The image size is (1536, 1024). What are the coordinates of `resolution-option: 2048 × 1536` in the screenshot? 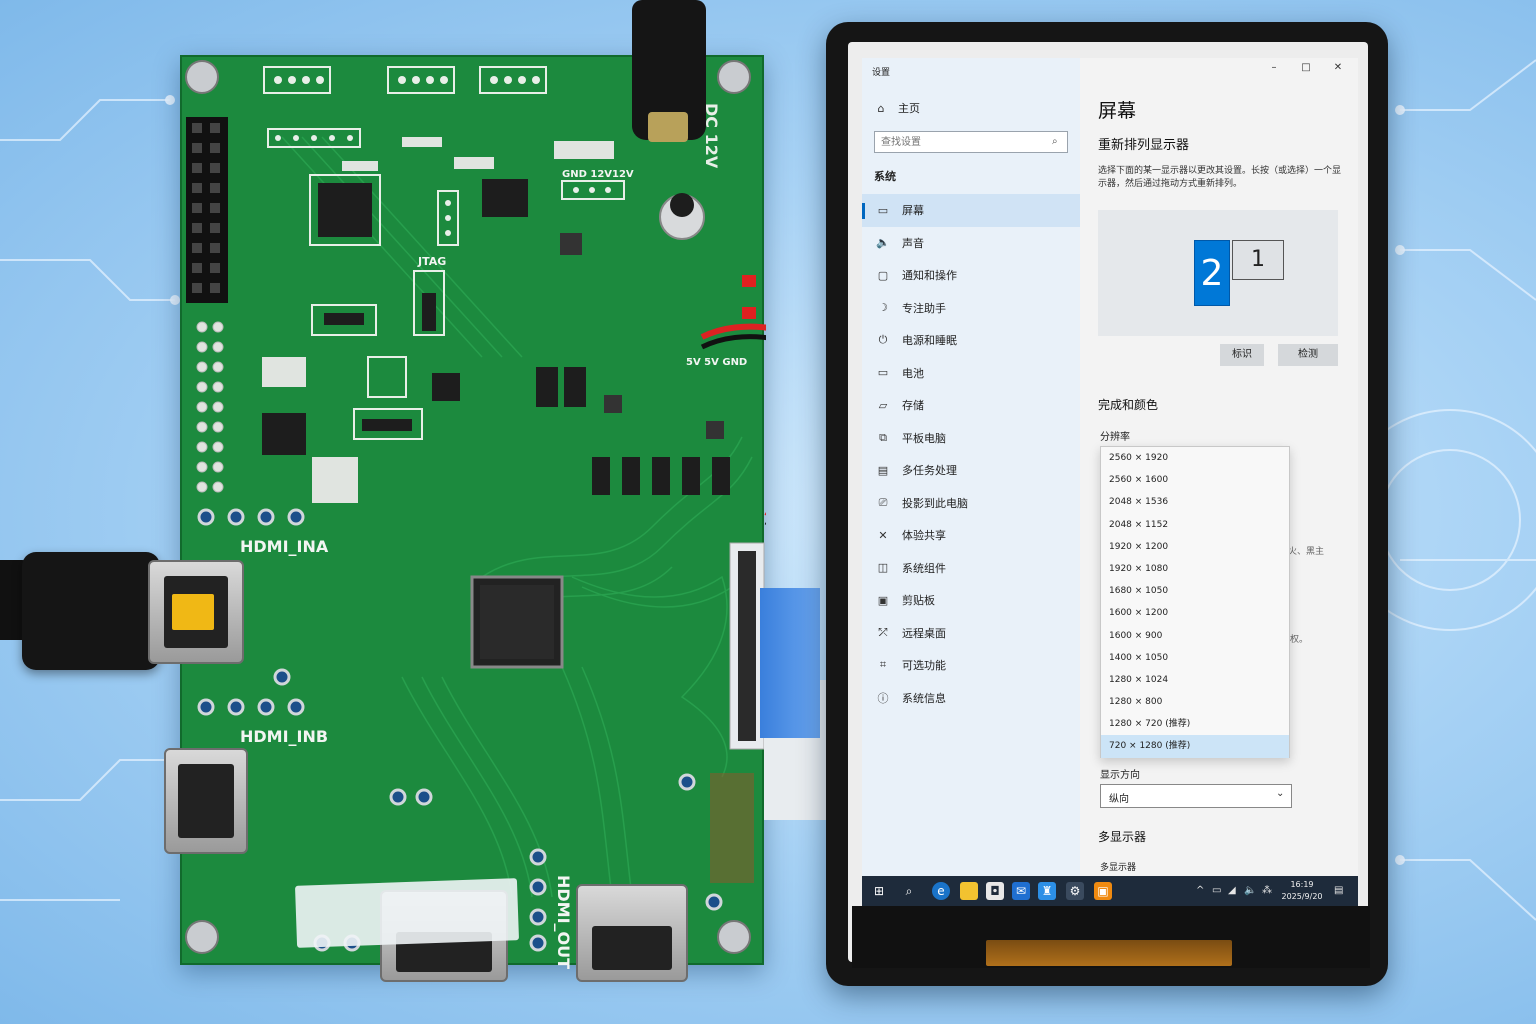 It's located at (1195, 502).